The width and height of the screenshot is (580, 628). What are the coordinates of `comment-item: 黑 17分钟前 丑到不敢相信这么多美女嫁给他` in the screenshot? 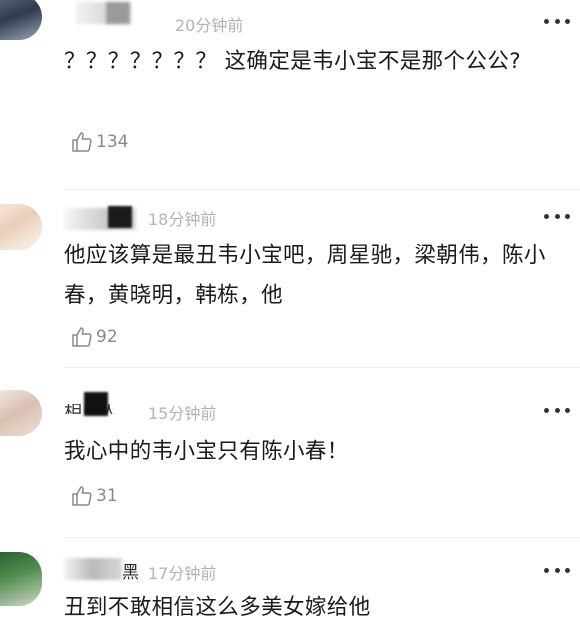 It's located at (290, 579).